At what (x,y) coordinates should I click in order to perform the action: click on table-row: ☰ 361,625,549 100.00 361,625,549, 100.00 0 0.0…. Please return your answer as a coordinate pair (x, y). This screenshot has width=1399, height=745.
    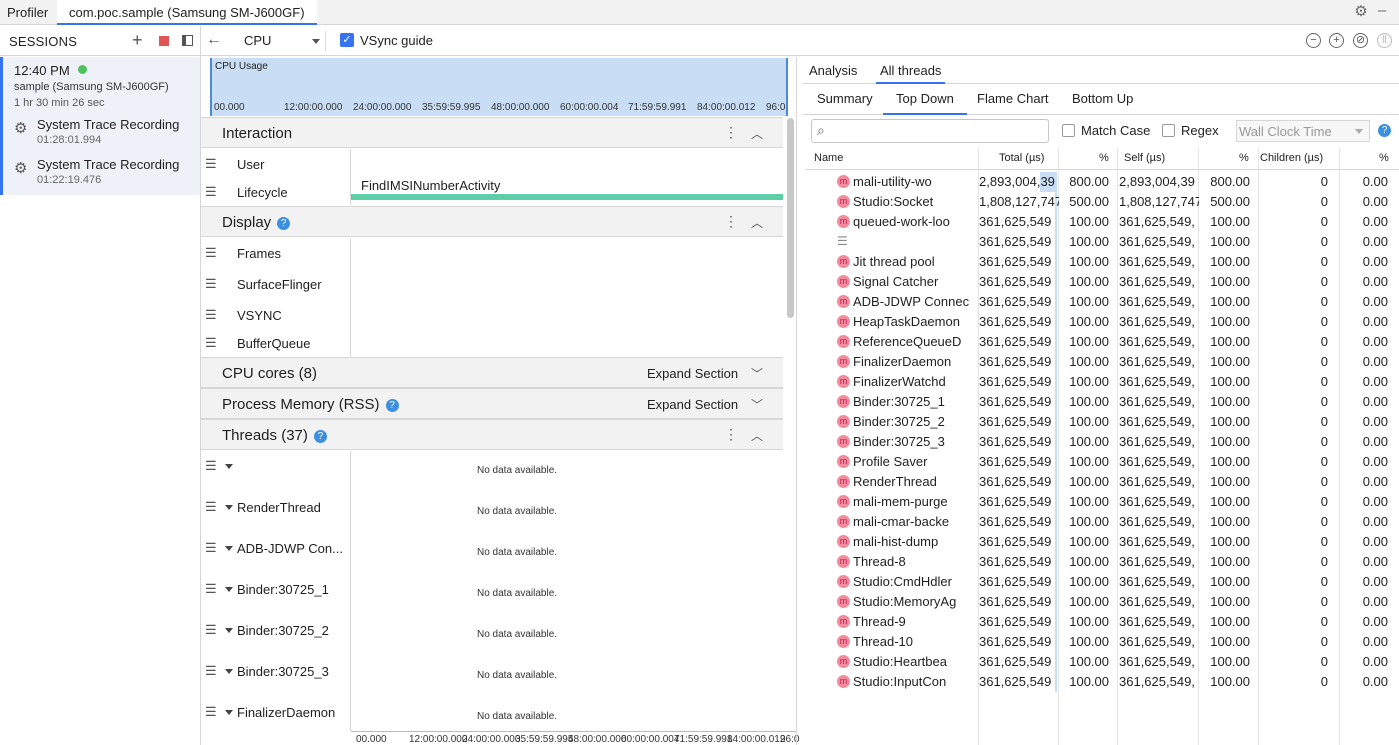
    Looking at the image, I should click on (1102, 242).